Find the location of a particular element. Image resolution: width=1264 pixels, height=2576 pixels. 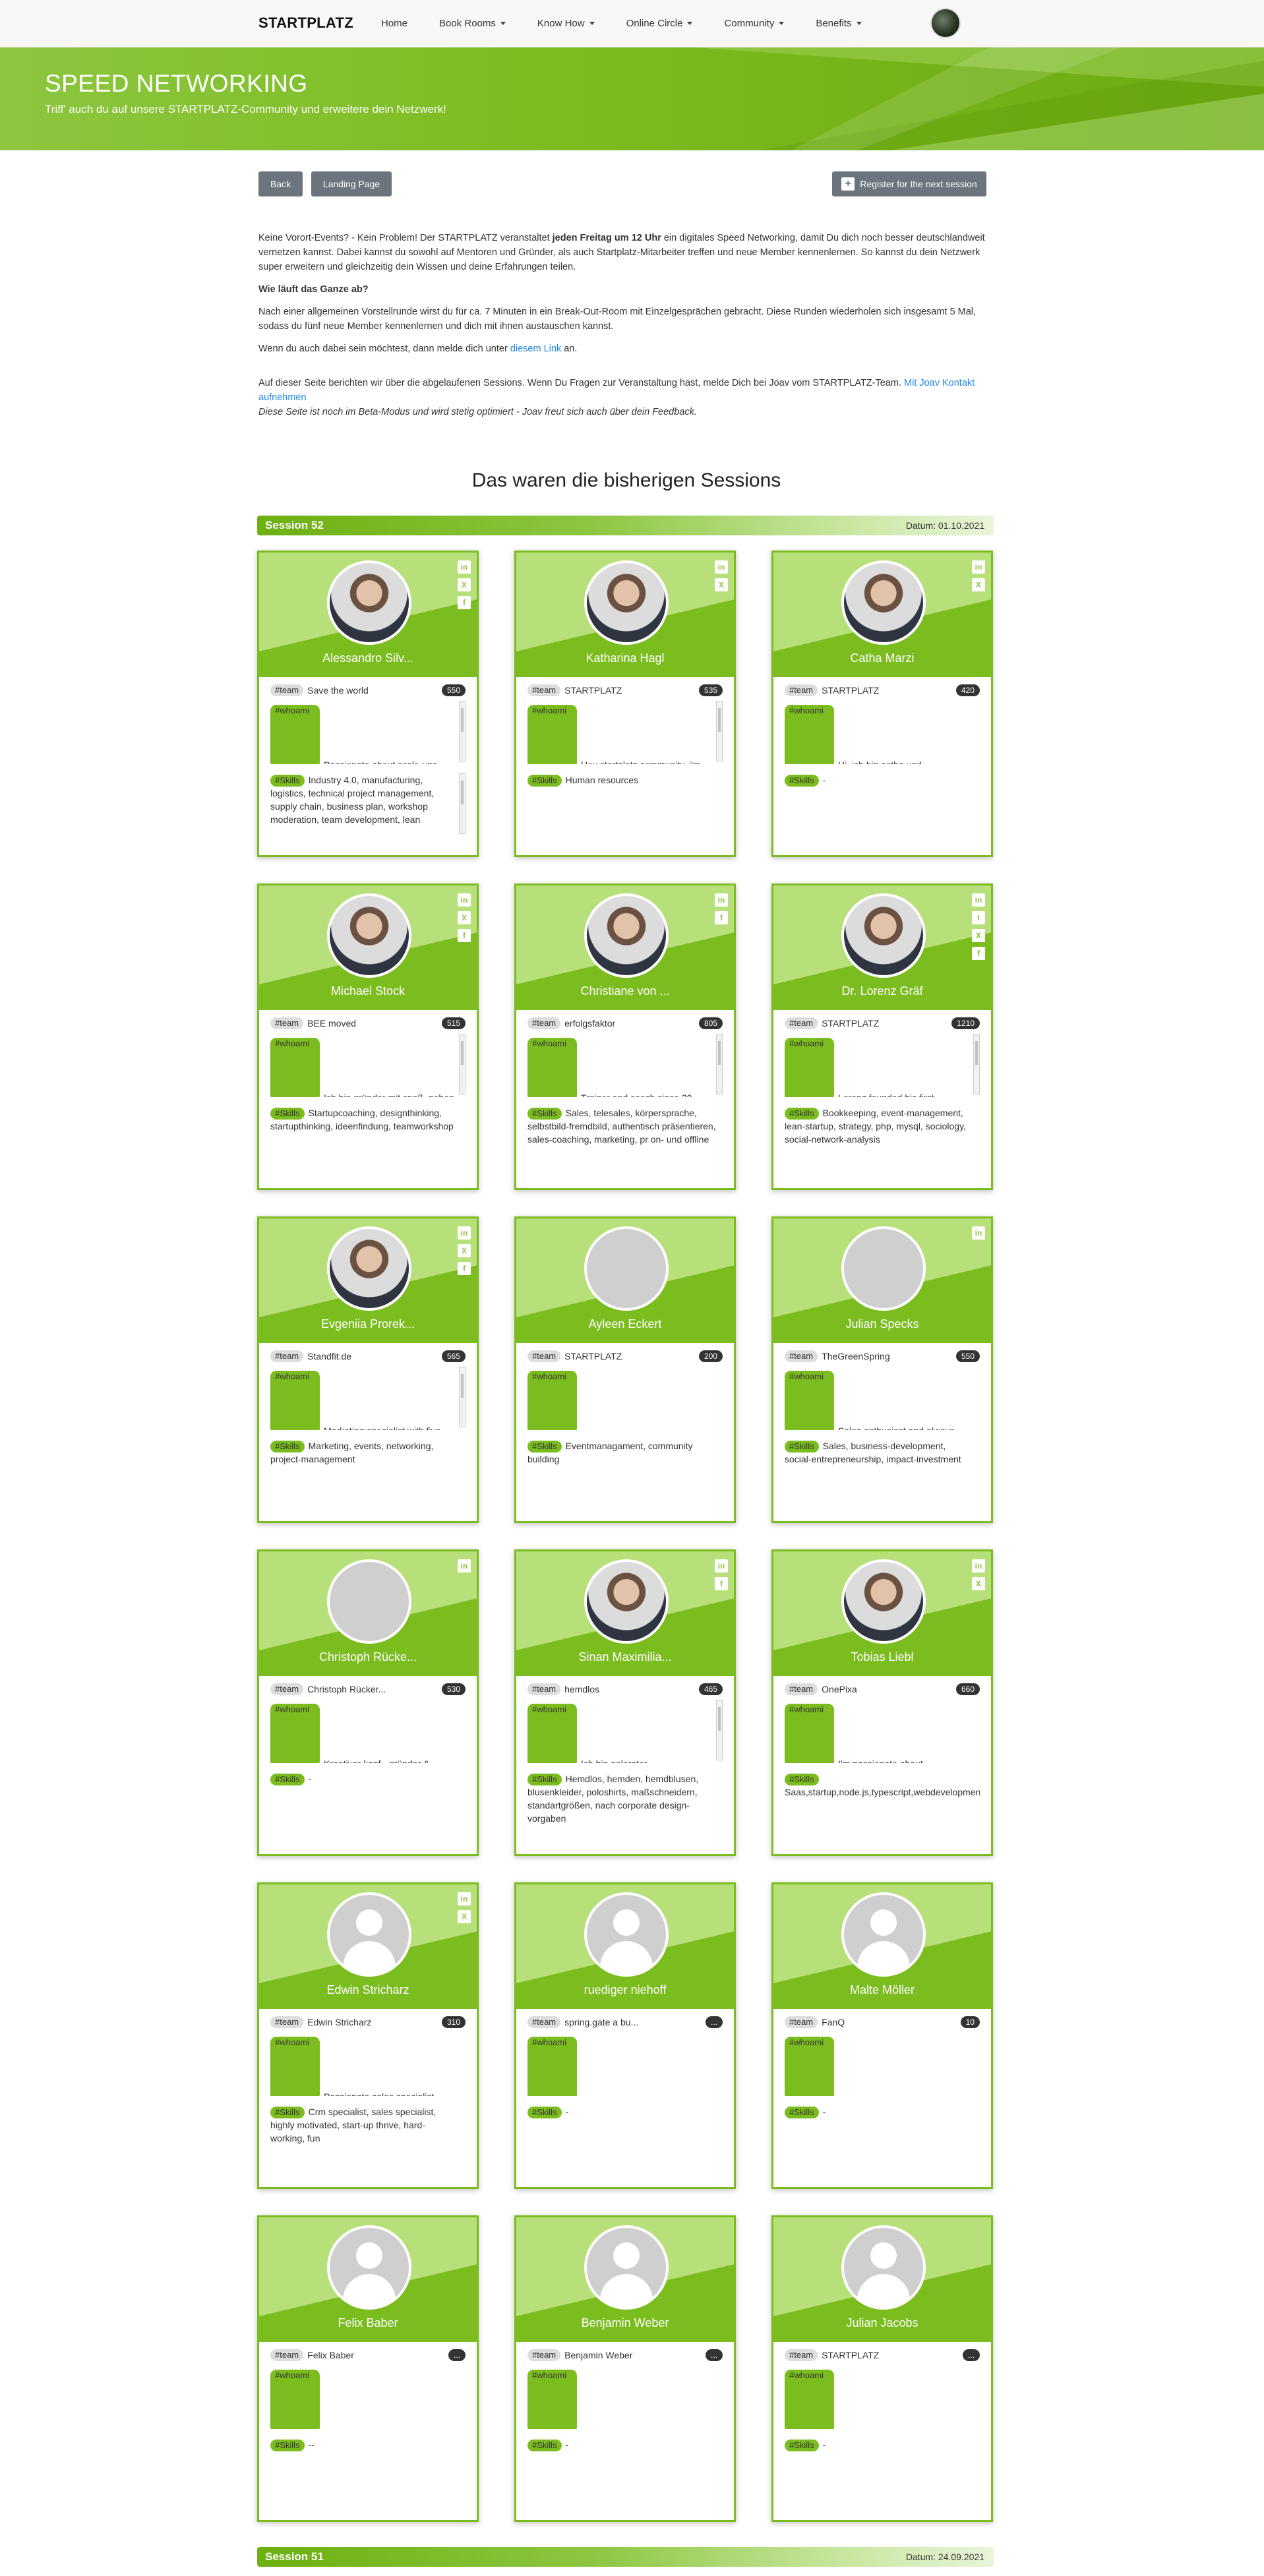

back-button: Back is located at coordinates (280, 183).